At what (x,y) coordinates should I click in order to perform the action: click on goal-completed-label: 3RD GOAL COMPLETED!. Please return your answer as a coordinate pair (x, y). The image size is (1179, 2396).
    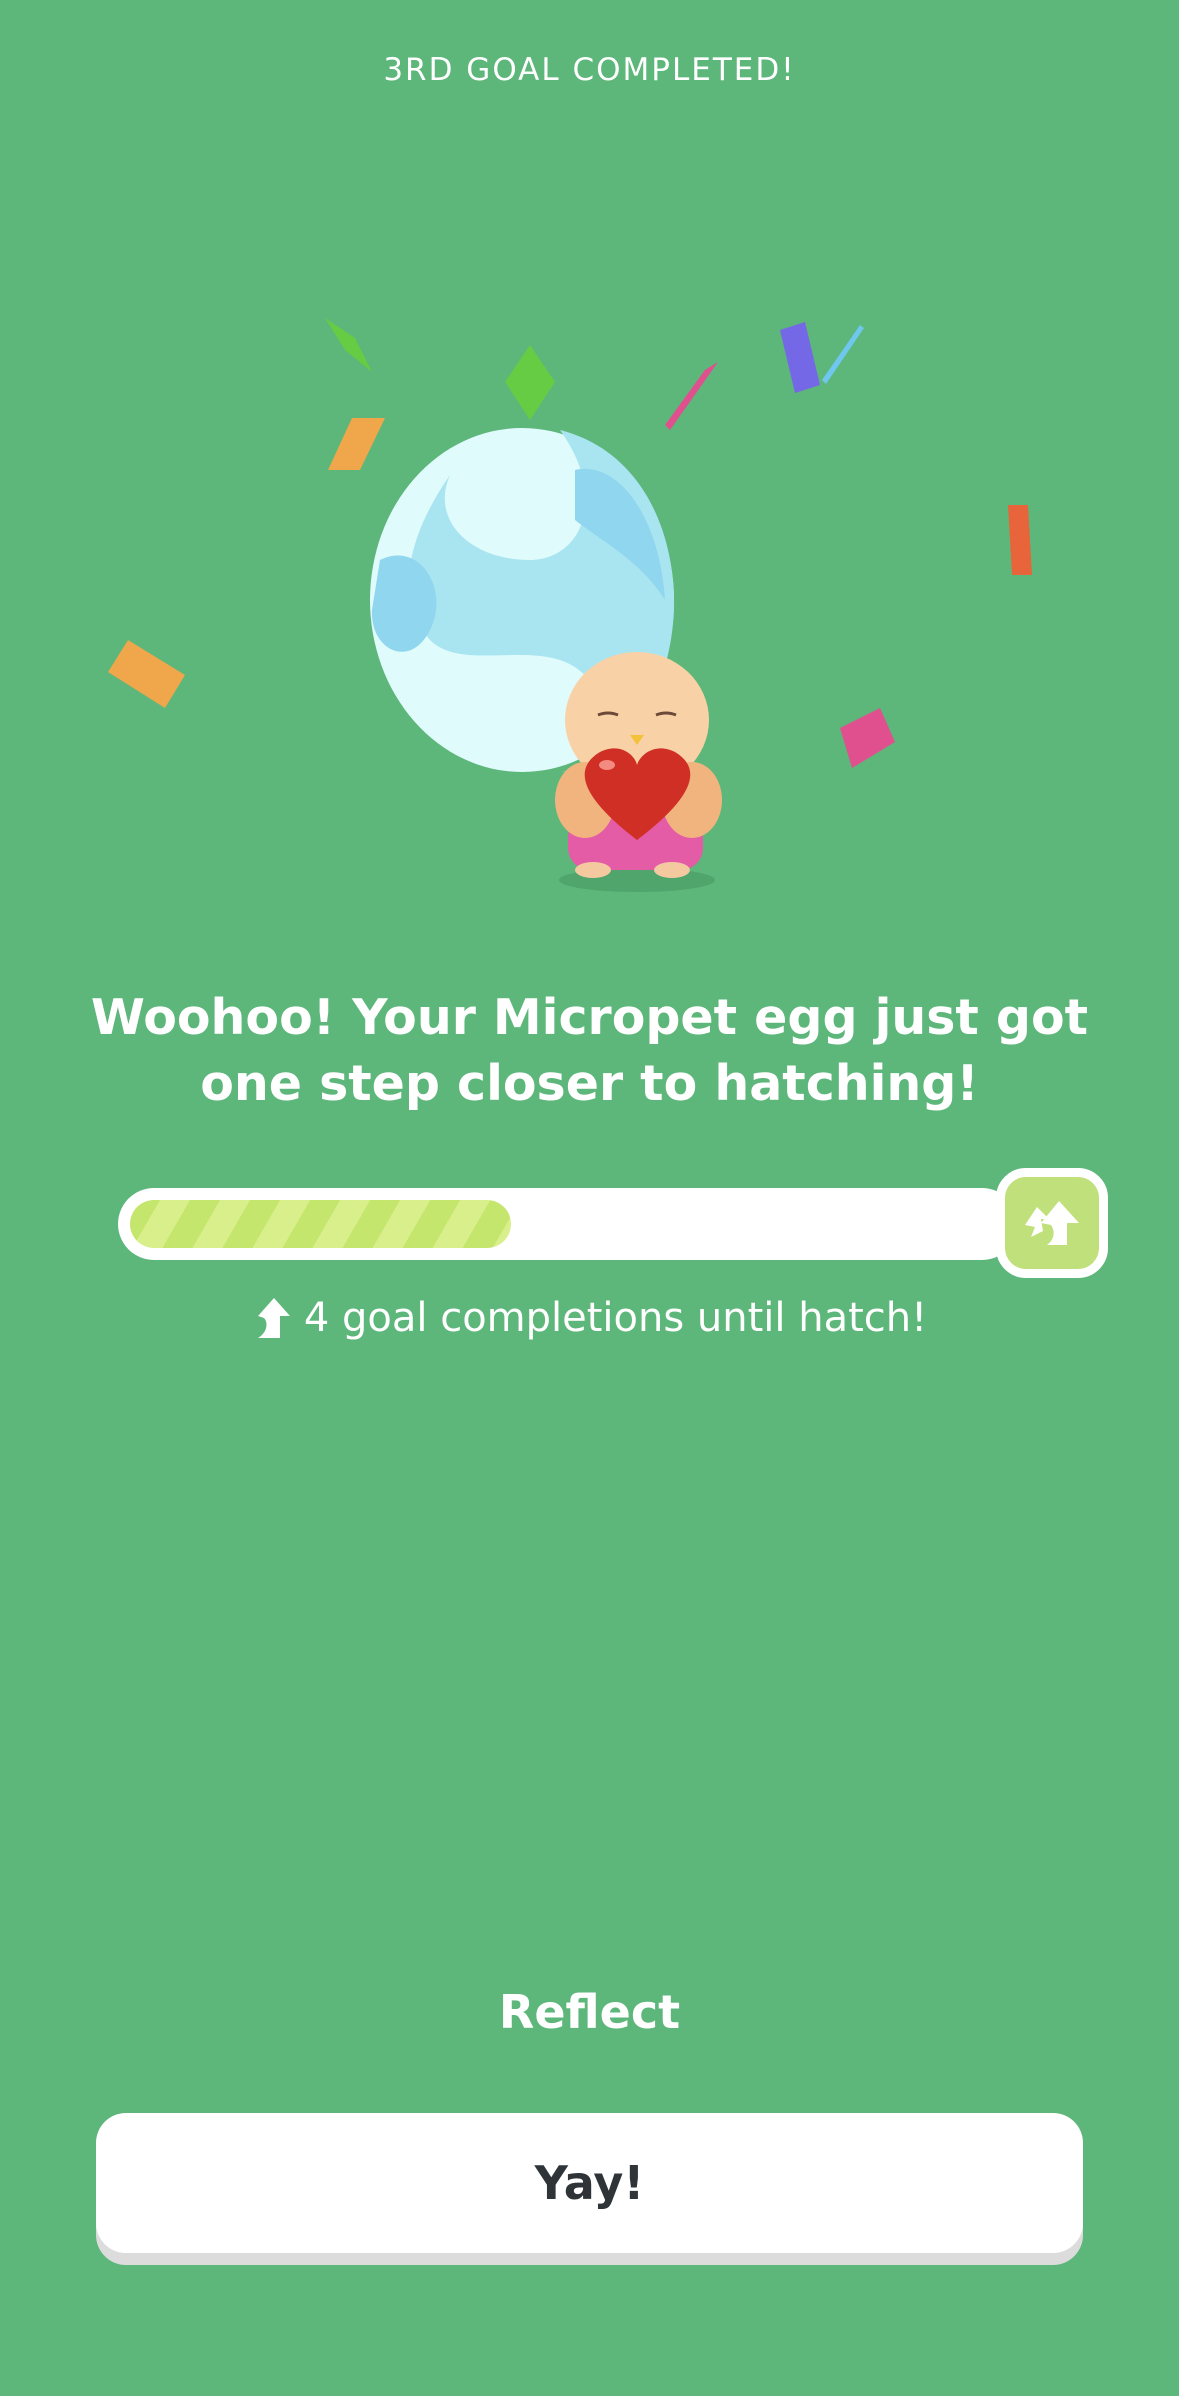
    Looking at the image, I should click on (589, 70).